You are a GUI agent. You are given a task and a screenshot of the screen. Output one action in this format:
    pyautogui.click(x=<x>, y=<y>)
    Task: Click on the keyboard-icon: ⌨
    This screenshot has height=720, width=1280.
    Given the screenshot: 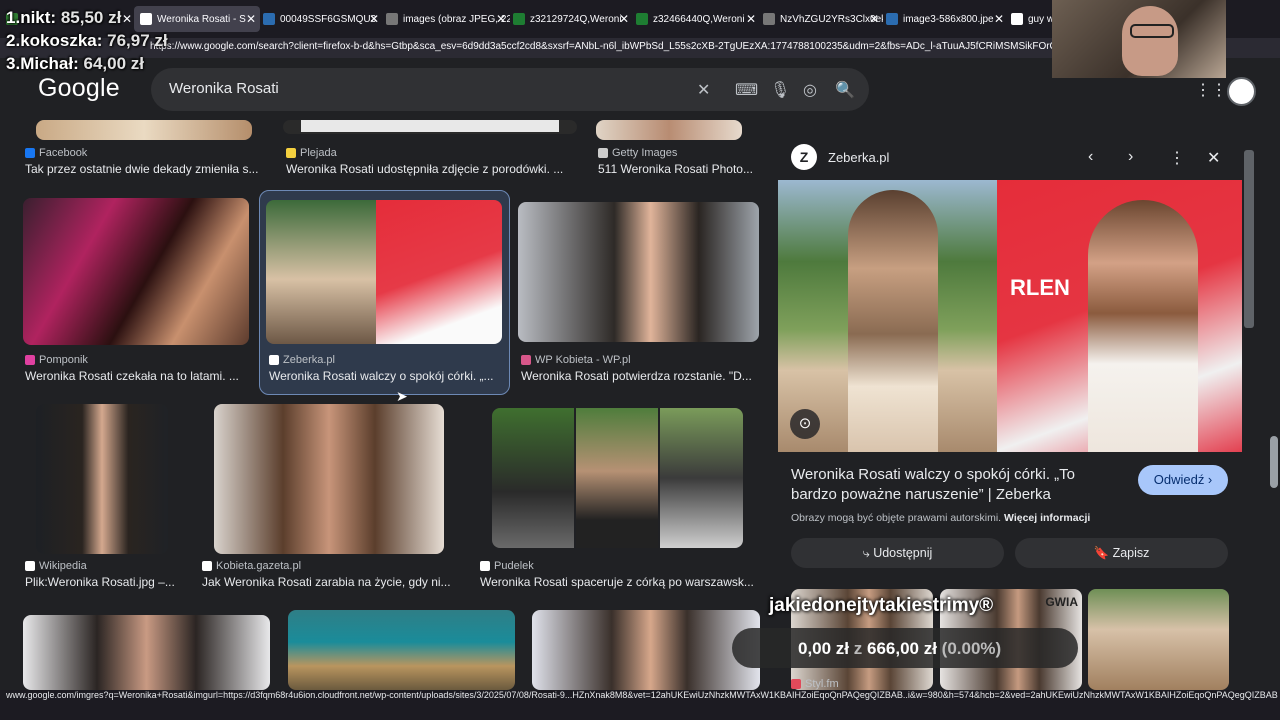 What is the action you would take?
    pyautogui.click(x=746, y=90)
    